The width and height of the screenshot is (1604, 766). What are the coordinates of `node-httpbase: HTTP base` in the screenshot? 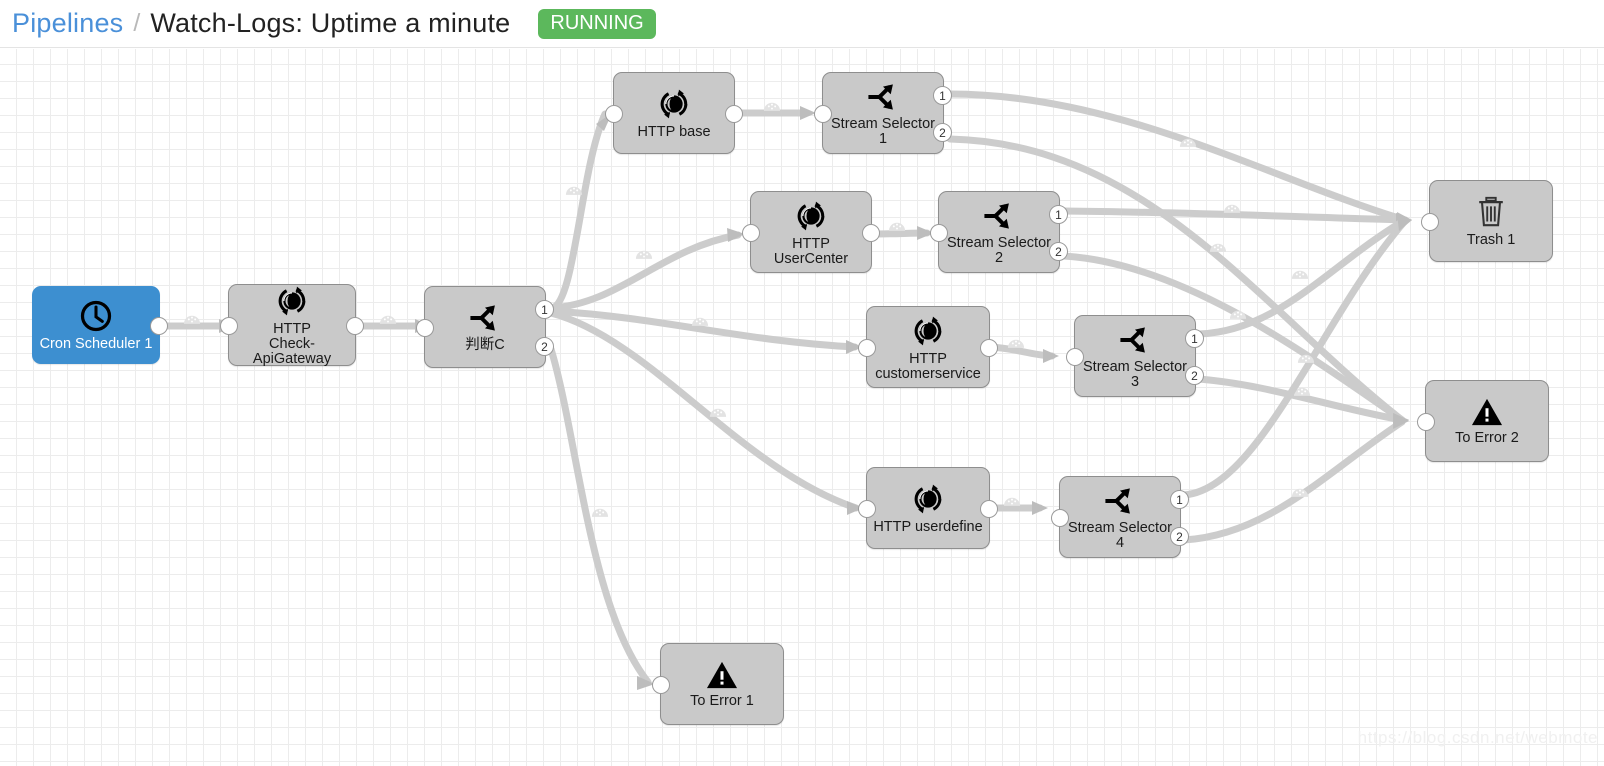 It's located at (674, 113).